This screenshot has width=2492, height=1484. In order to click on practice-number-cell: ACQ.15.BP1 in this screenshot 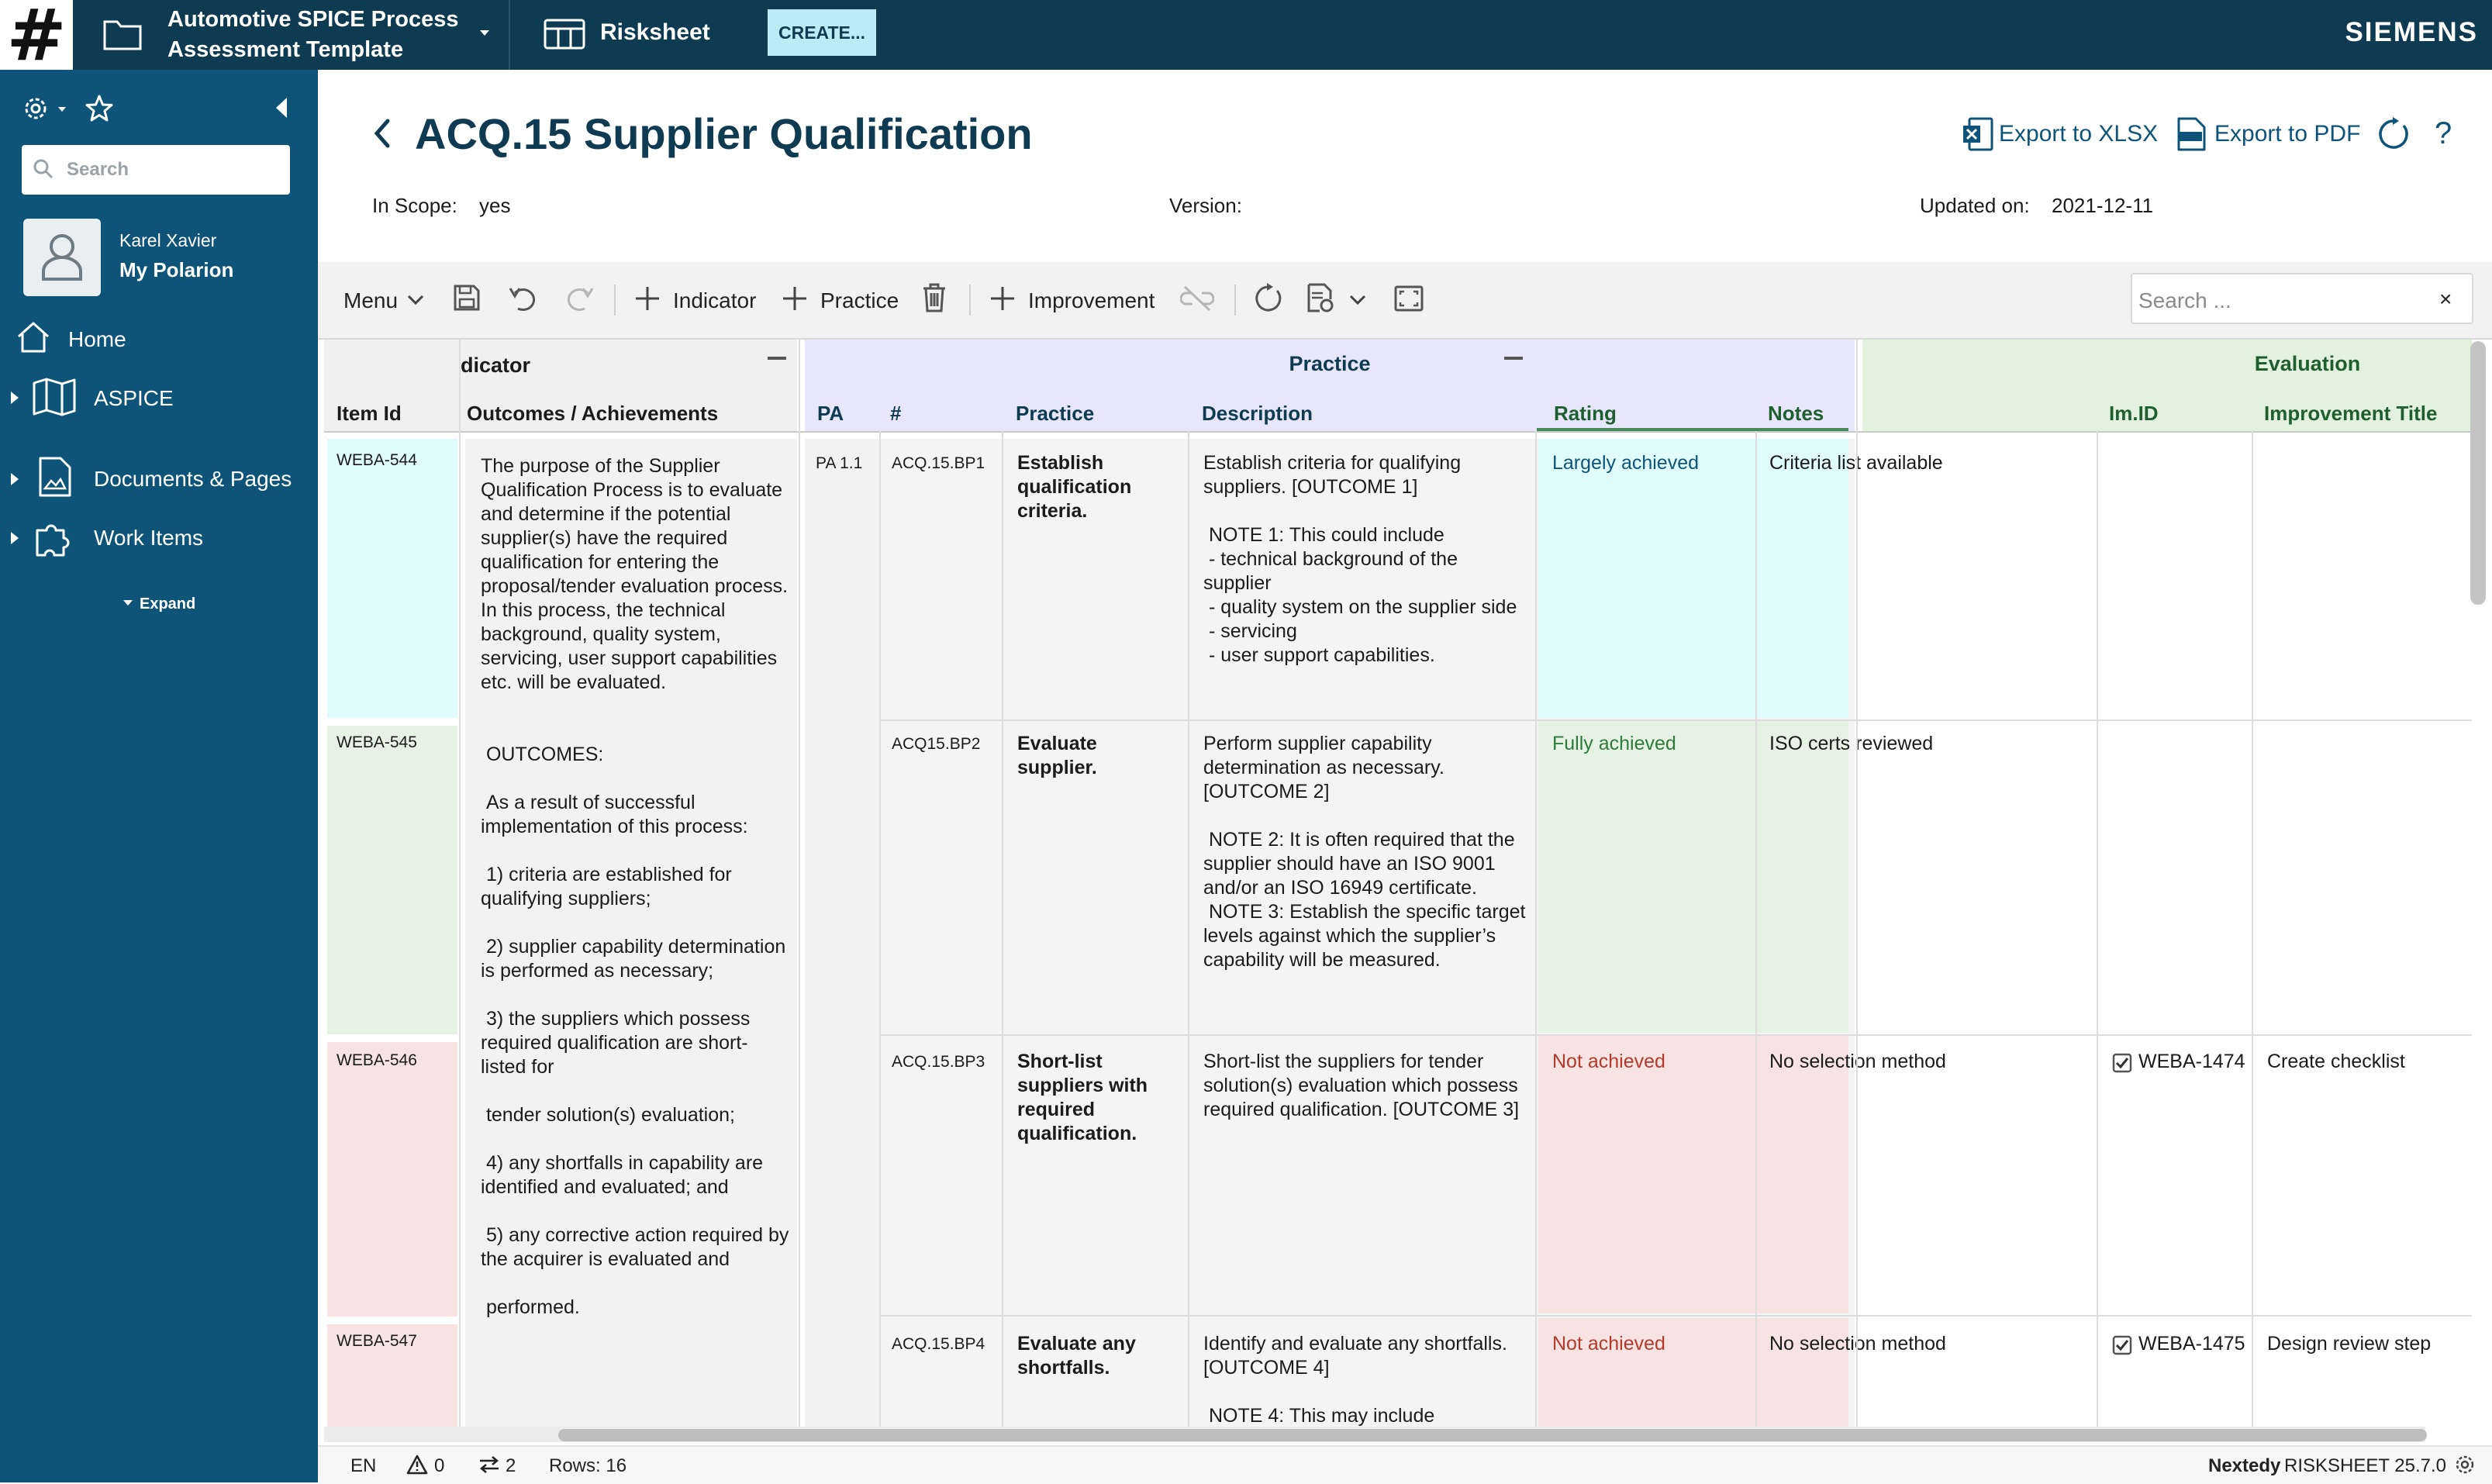, I will do `click(938, 464)`.